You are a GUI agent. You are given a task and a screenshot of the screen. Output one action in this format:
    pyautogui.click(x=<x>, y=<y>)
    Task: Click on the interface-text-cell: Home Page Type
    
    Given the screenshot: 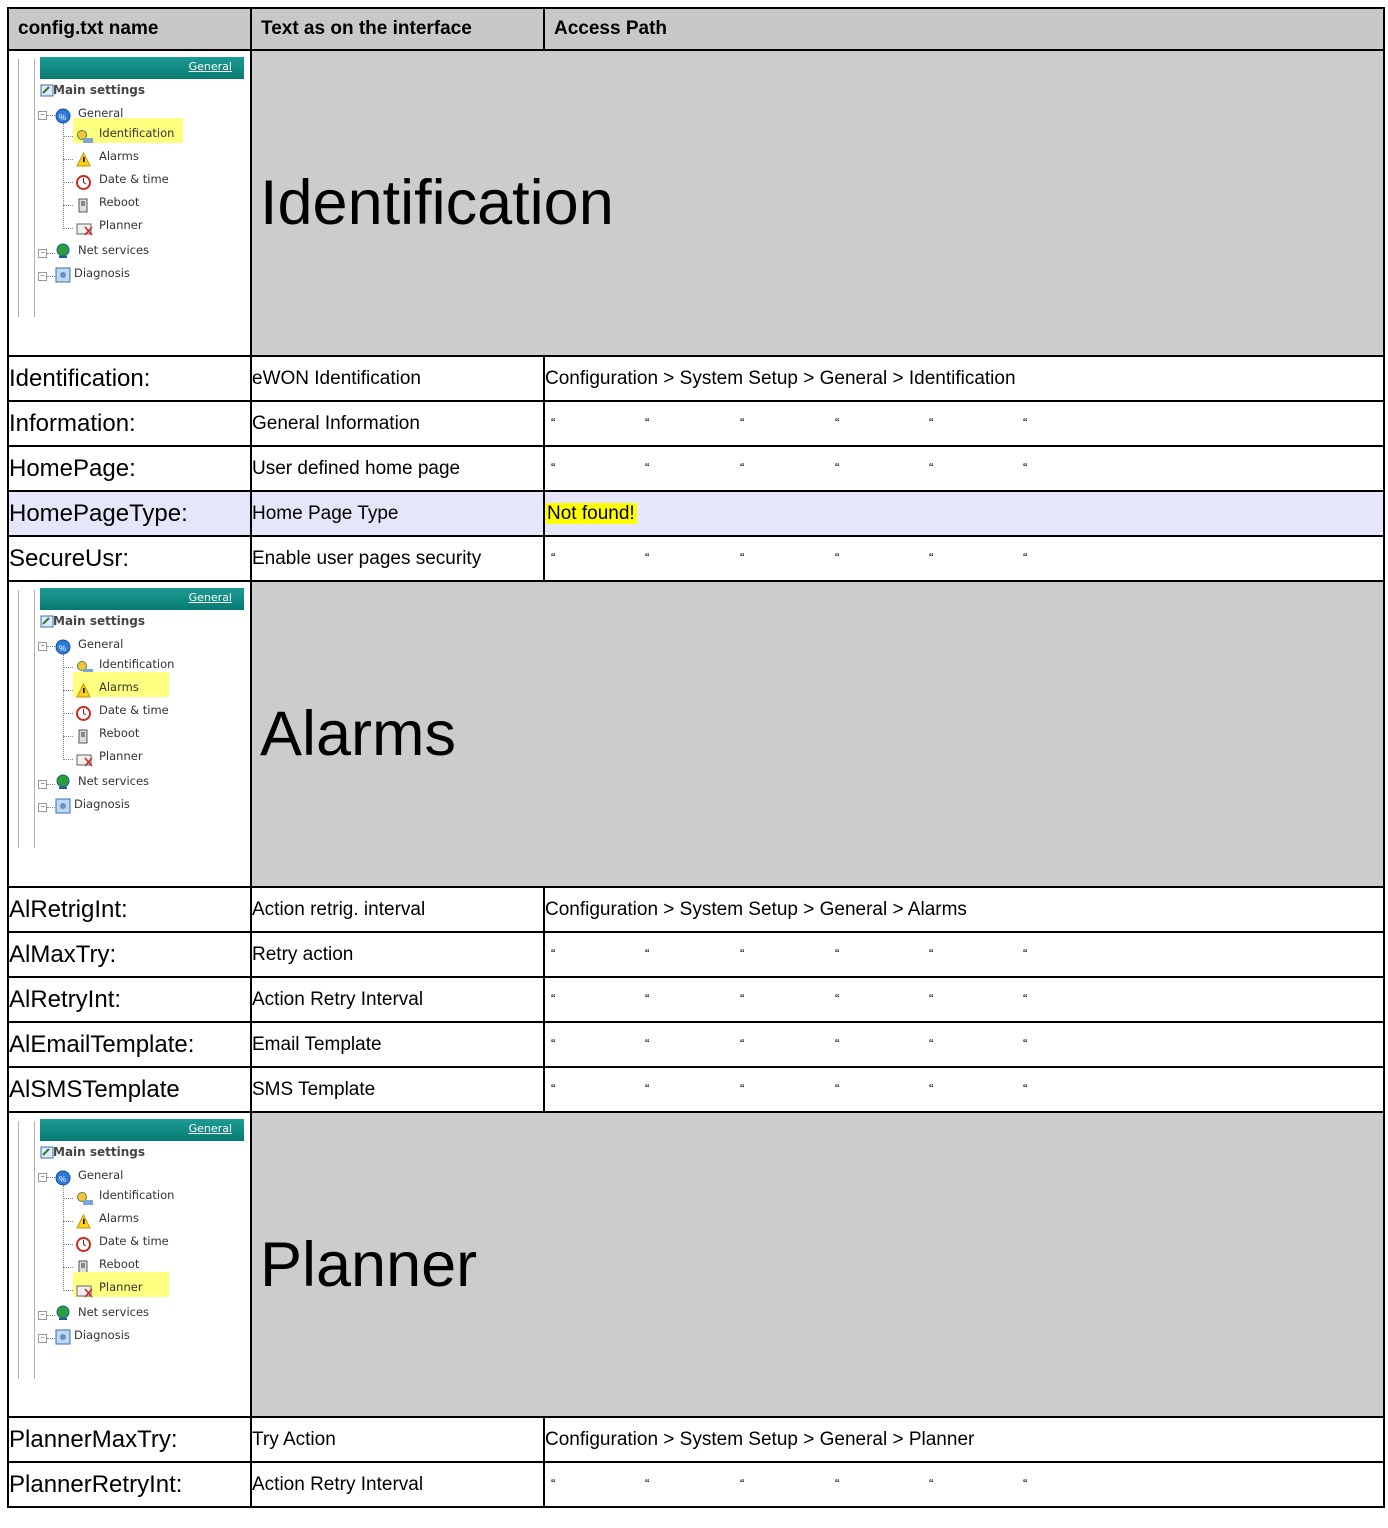 What is the action you would take?
    pyautogui.click(x=397, y=513)
    